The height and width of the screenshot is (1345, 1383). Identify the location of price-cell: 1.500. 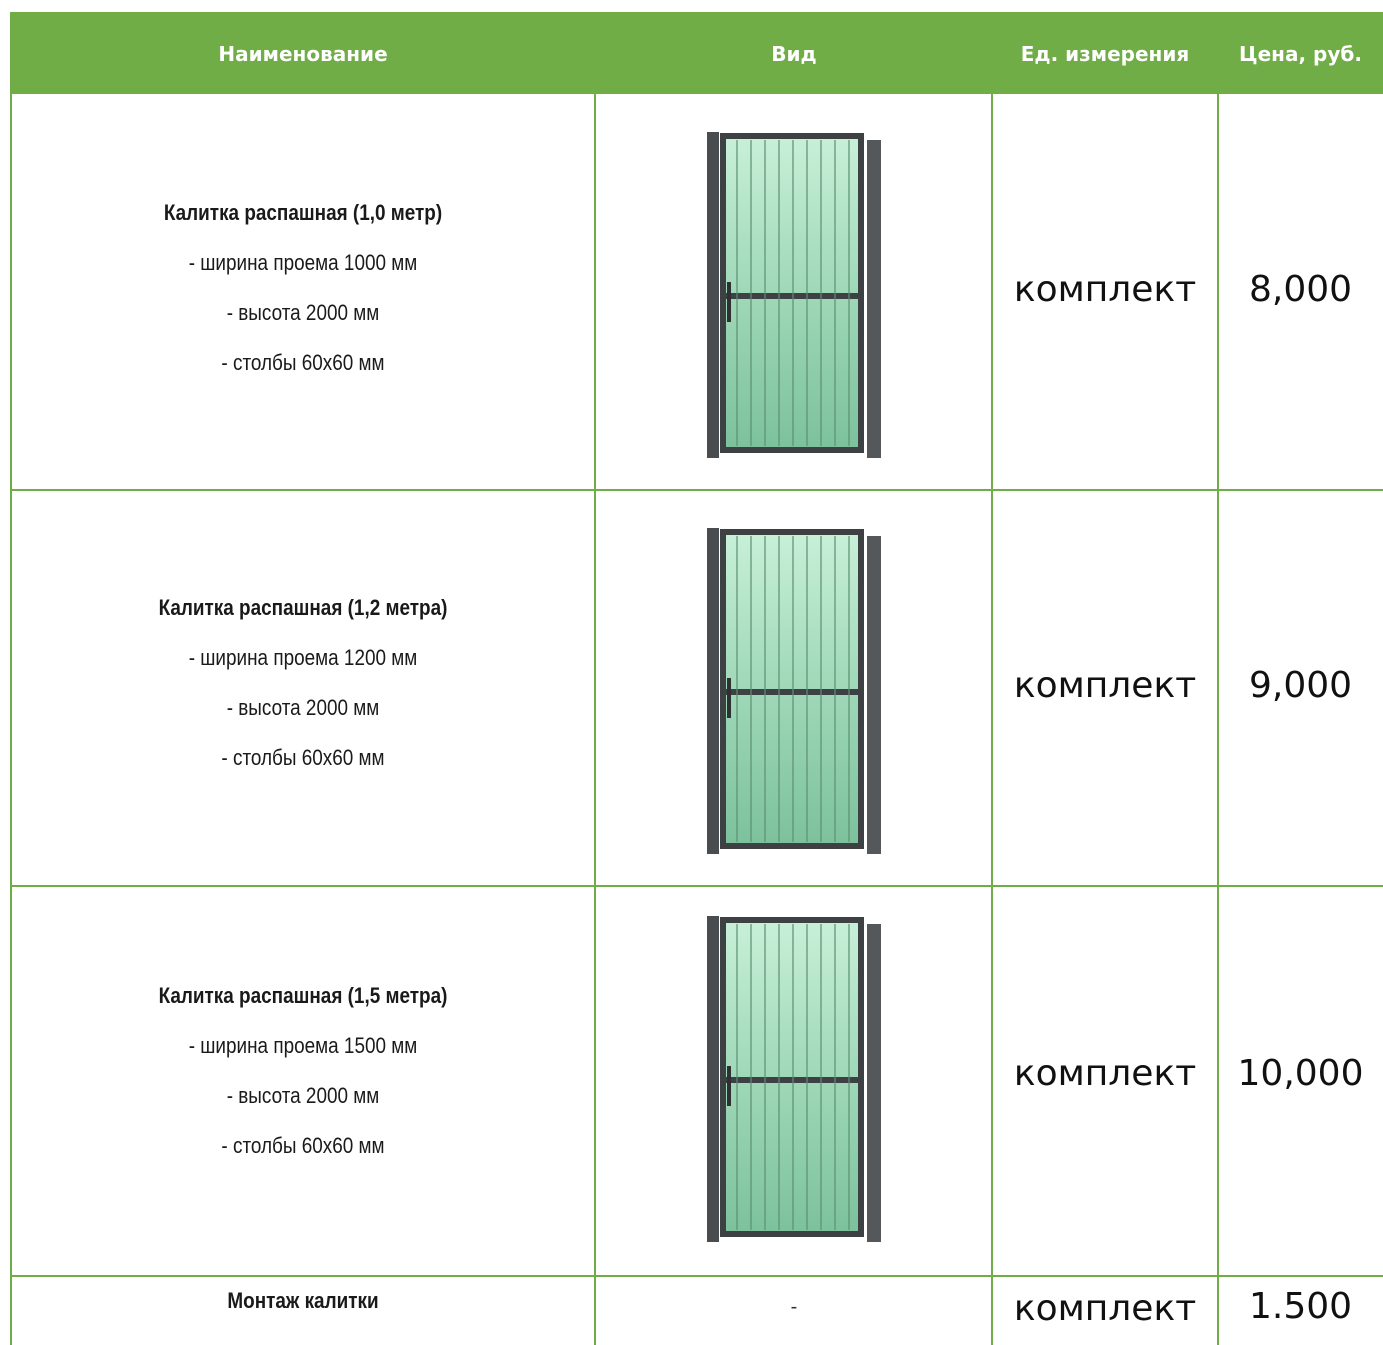
(1300, 1306).